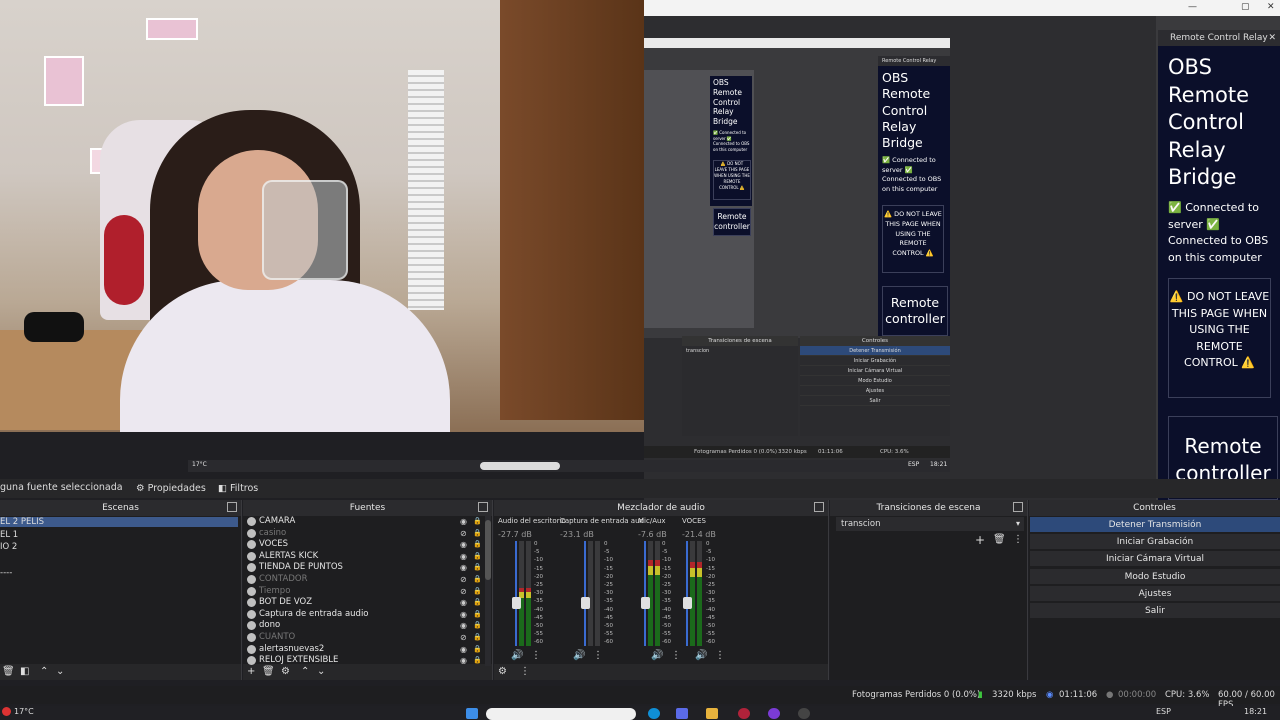  I want to click on folder-icon, so click(712, 713).